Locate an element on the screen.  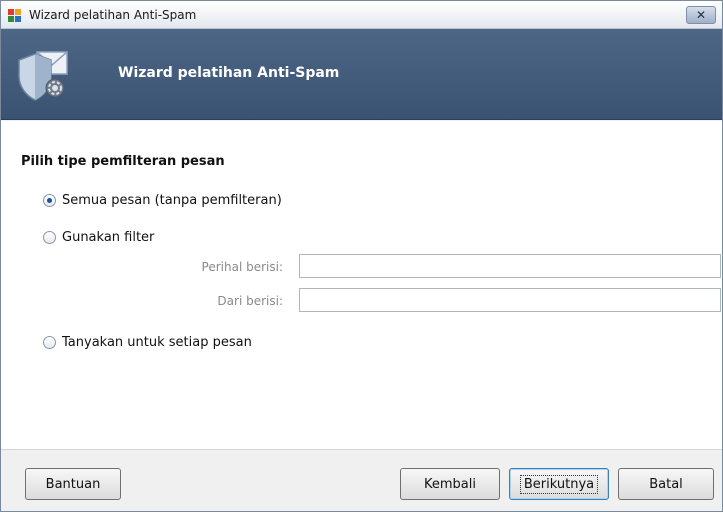
subject-contains-input is located at coordinates (510, 266).